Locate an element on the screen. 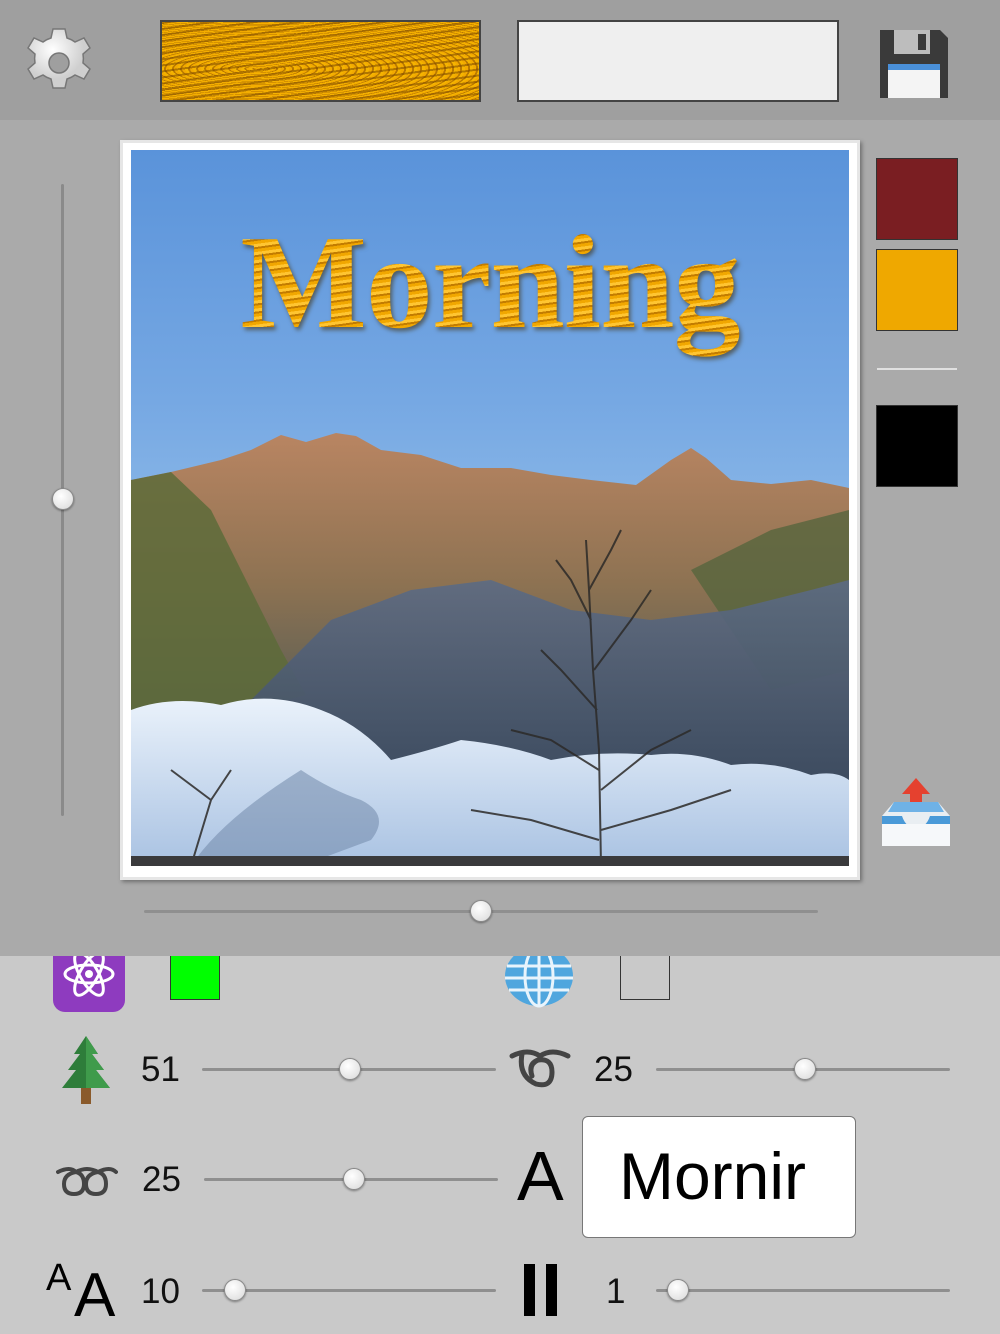  loop-slider-thumb is located at coordinates (805, 1069).